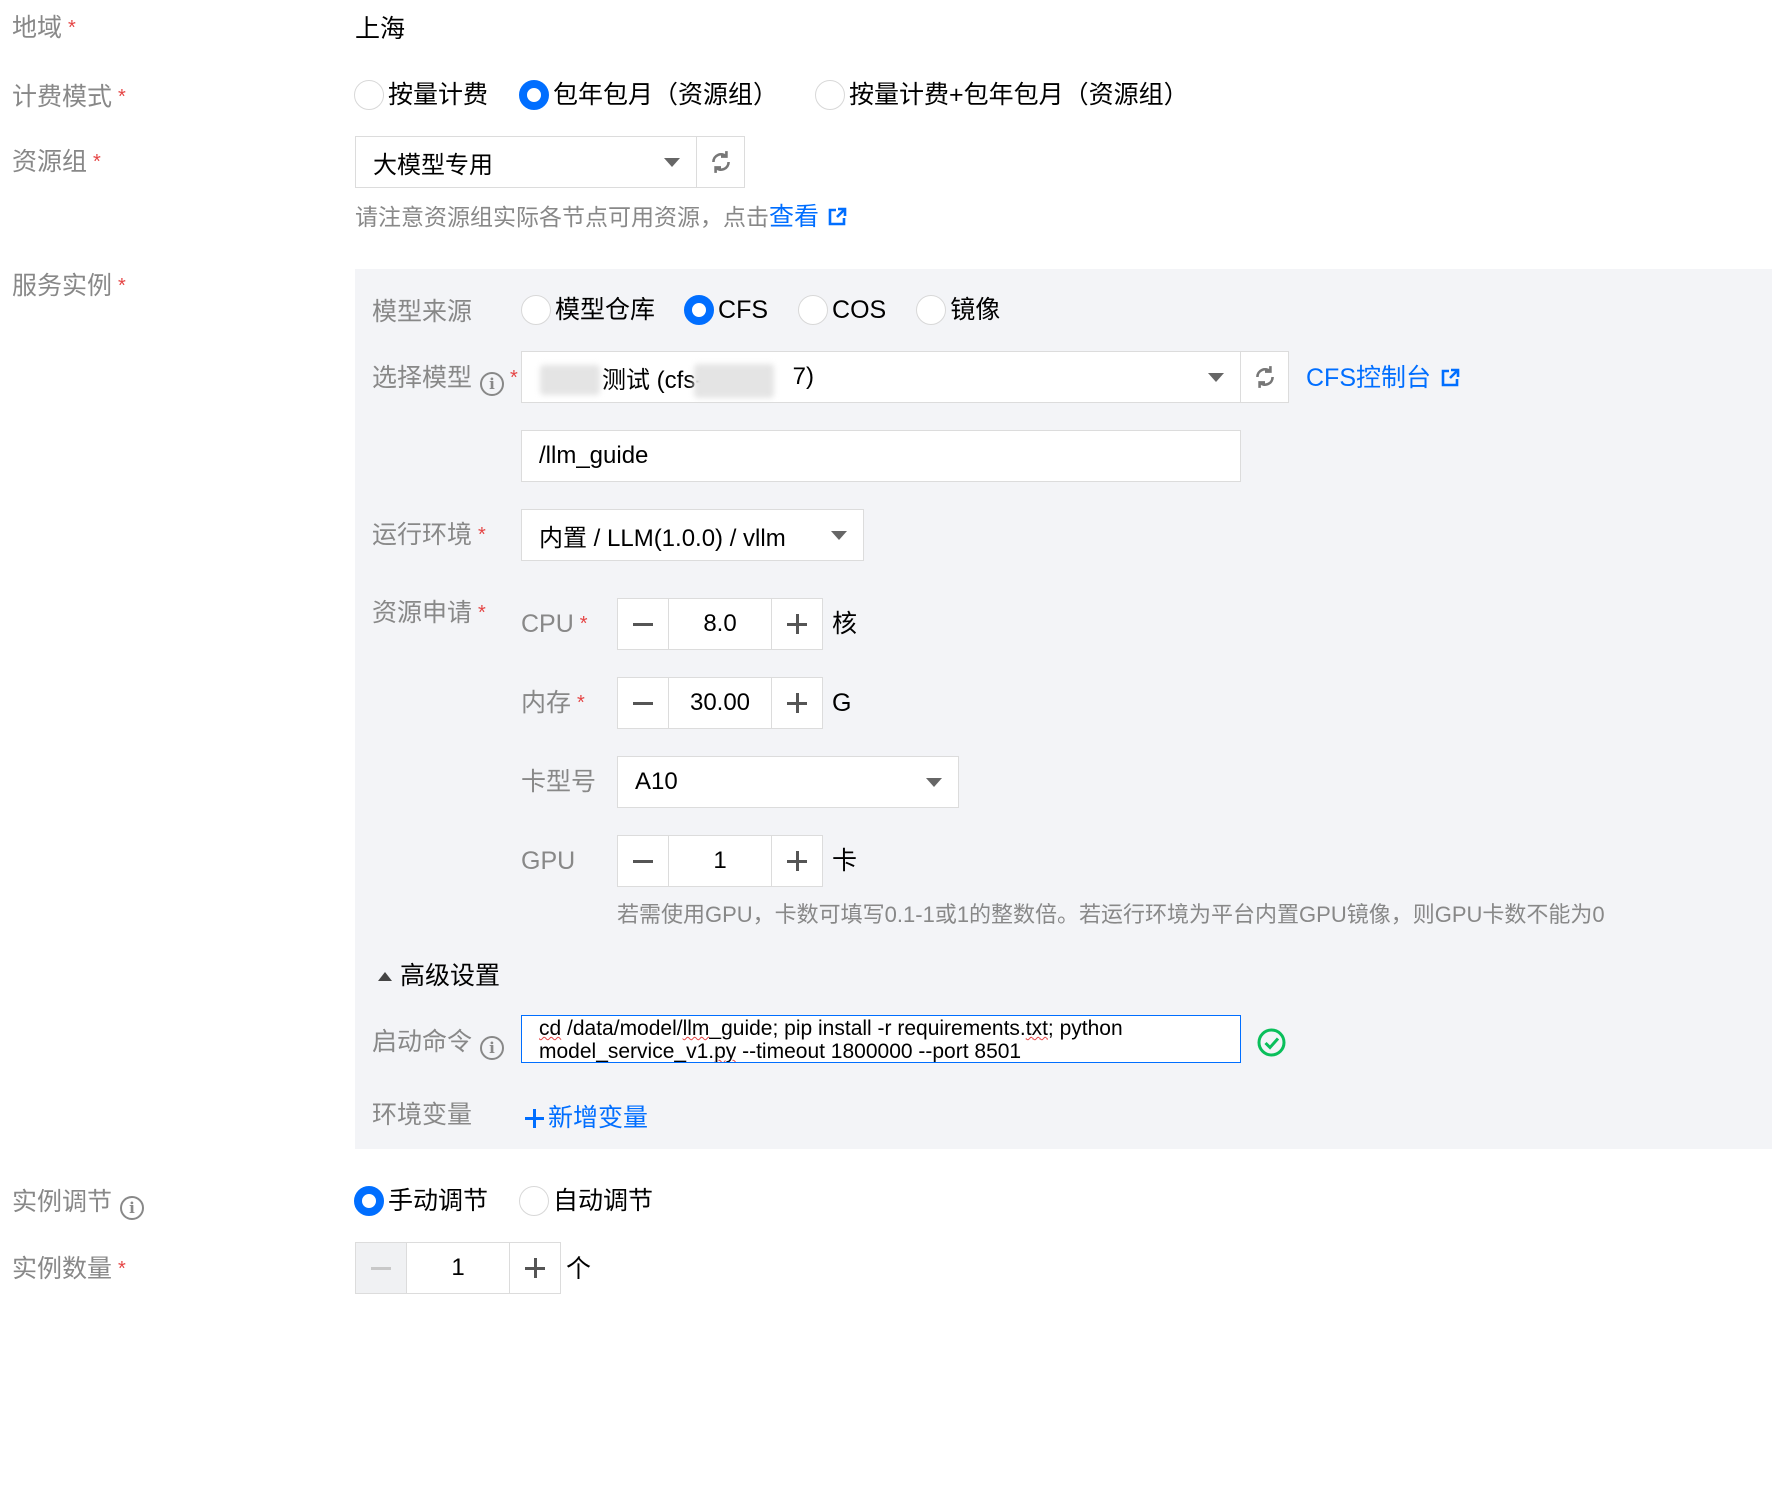 Image resolution: width=1772 pixels, height=1485 pixels. What do you see at coordinates (845, 624) in the screenshot?
I see `cpu-unit: 核` at bounding box center [845, 624].